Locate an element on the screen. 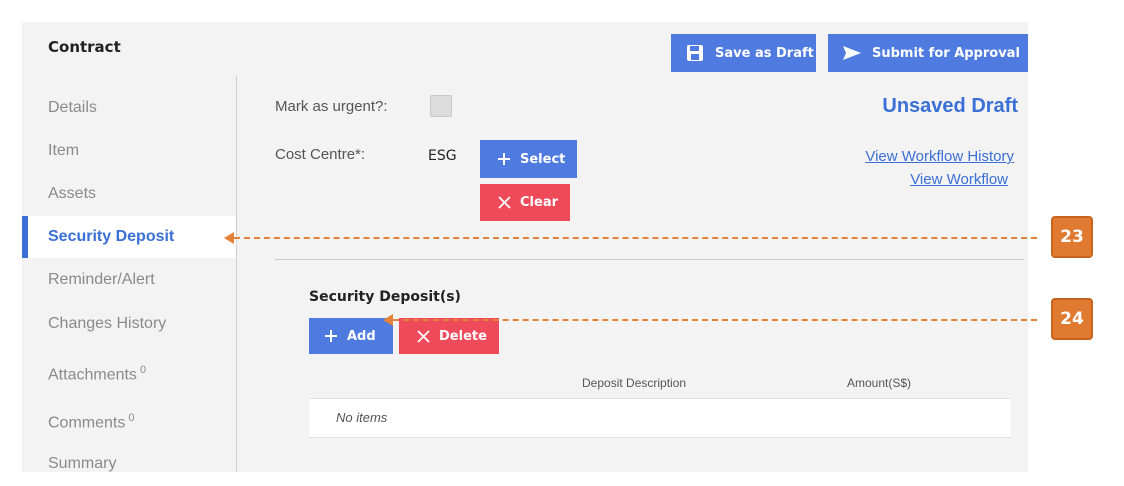 Image resolution: width=1124 pixels, height=486 pixels. delete-label: Delete is located at coordinates (463, 336).